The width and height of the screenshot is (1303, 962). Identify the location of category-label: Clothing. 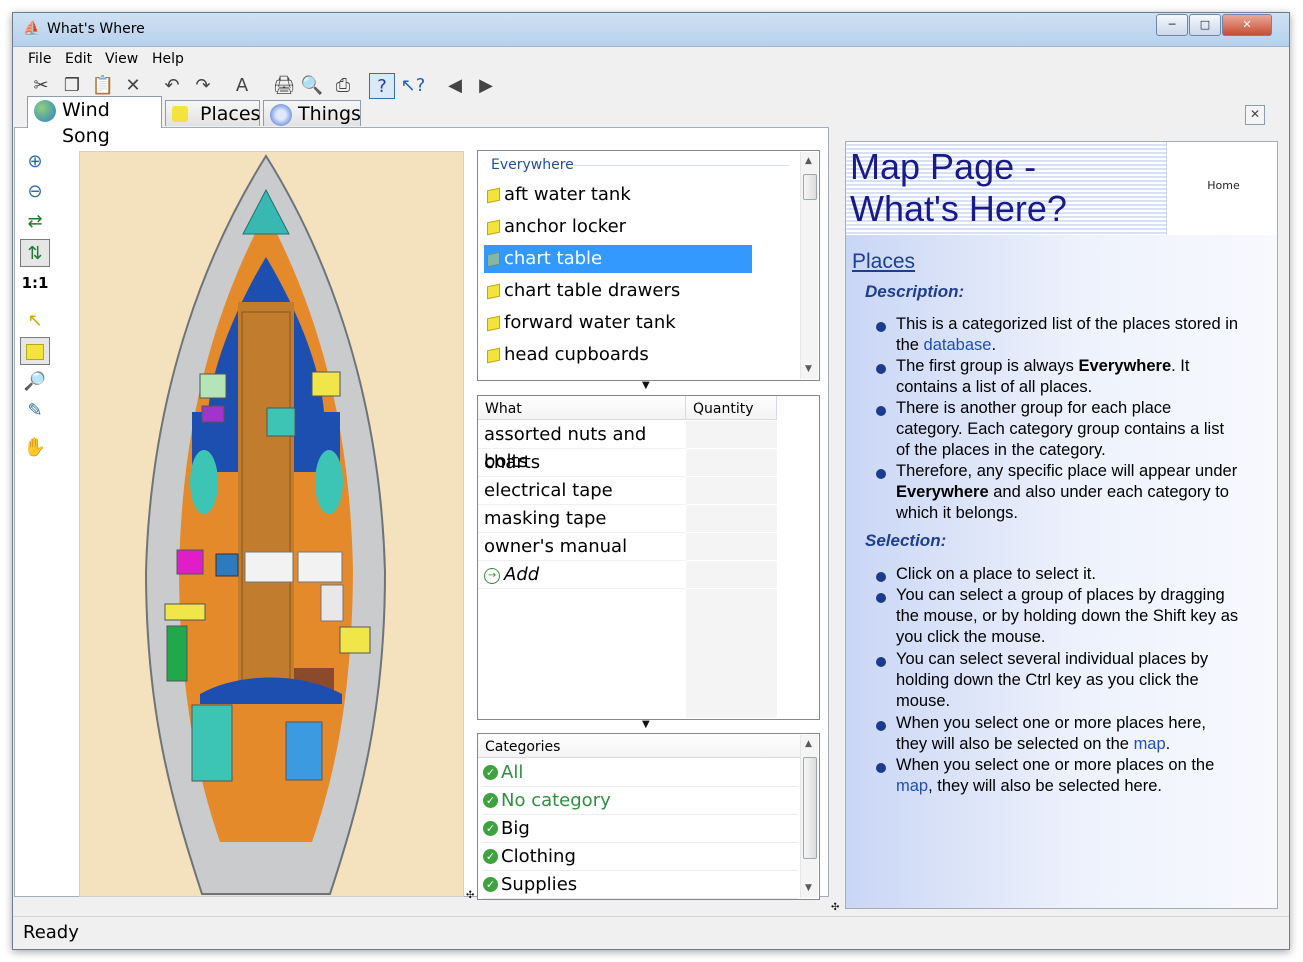
(538, 856).